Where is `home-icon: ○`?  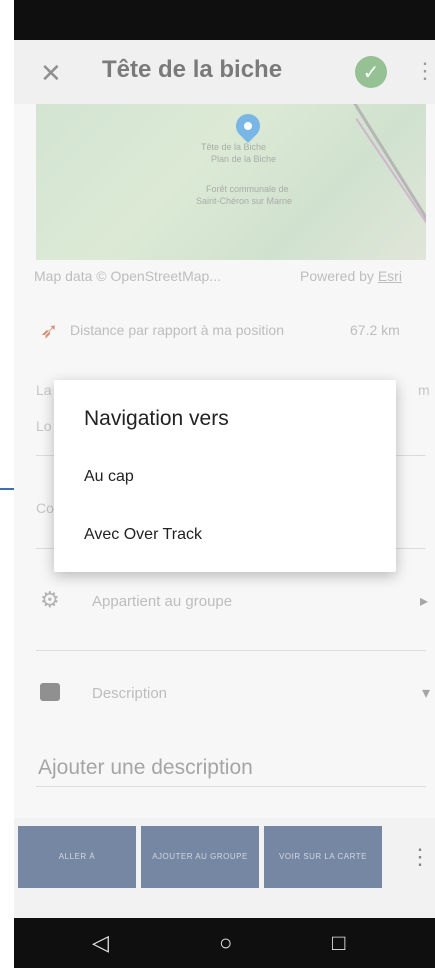
home-icon: ○ is located at coordinates (225, 943).